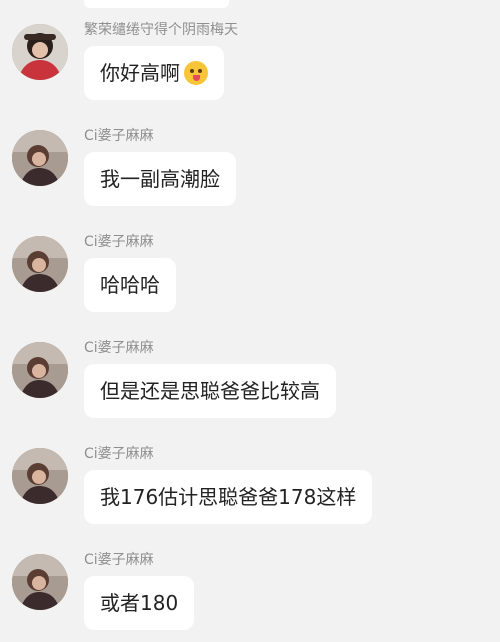  I want to click on message-bubble: 但是还是思聪爸爸比较高, so click(210, 391).